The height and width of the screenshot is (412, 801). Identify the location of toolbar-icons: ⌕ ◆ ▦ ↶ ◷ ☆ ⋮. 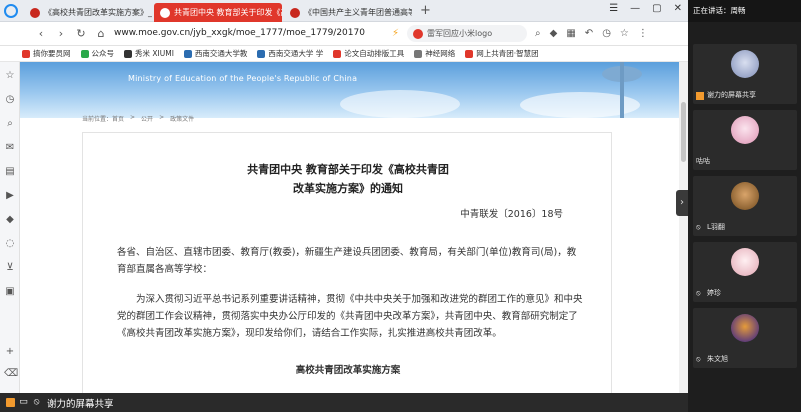
(591, 33).